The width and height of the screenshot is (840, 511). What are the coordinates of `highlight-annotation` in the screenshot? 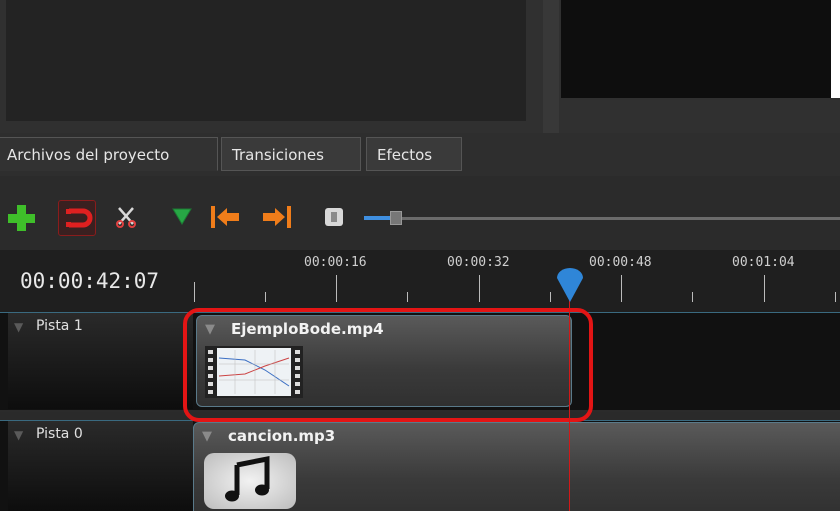 It's located at (388, 365).